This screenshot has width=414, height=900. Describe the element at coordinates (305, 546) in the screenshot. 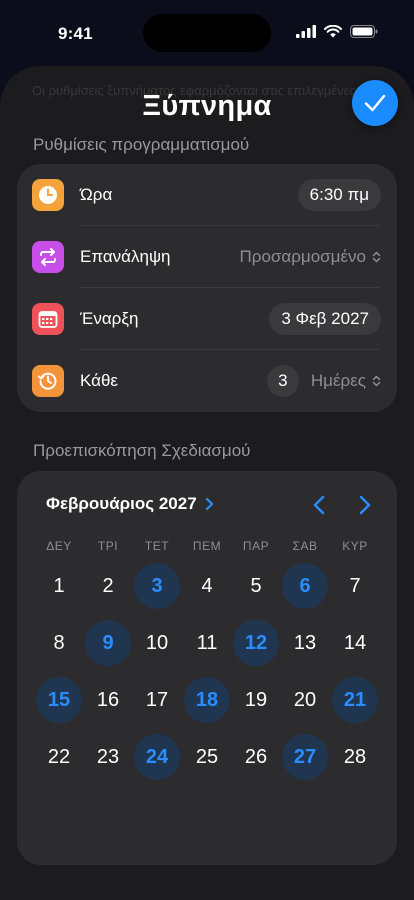

I see `weekday-label: ΣΑΒ` at that location.